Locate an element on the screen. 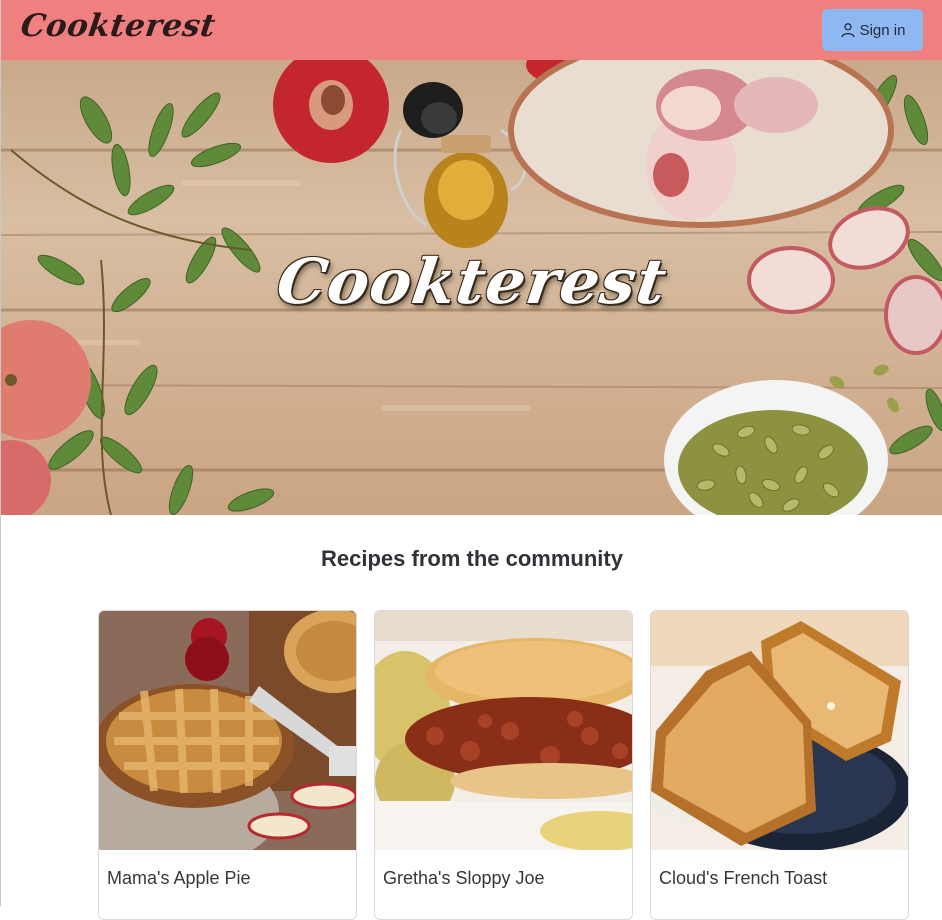  recipe-card: Mama's Apple Pie is located at coordinates (227, 765).